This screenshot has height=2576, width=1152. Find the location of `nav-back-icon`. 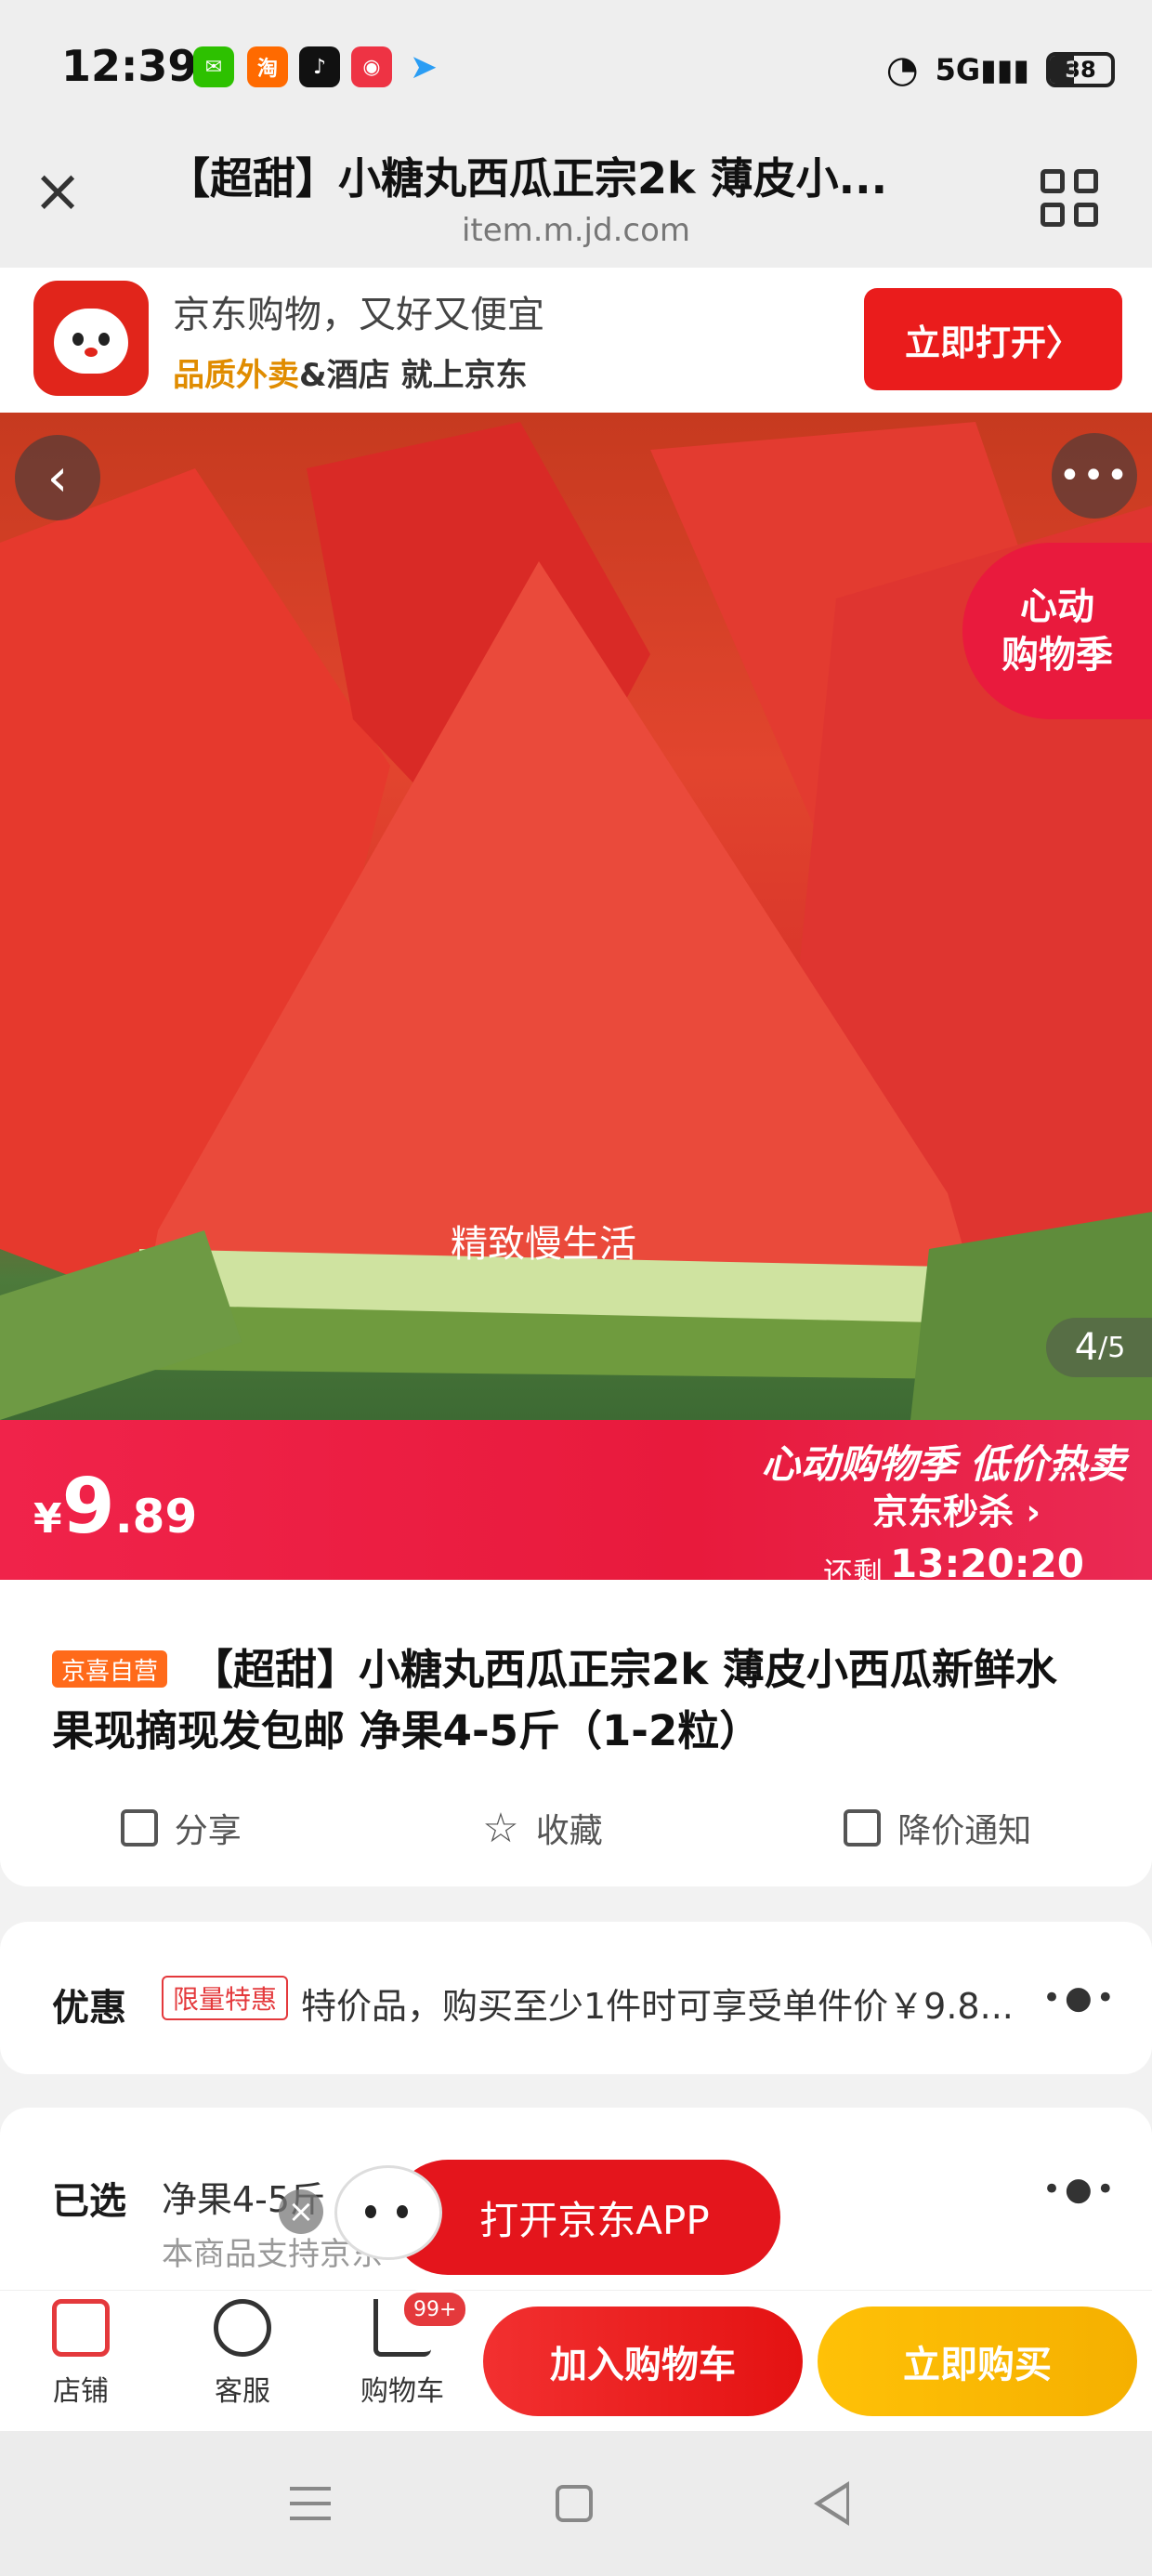

nav-back-icon is located at coordinates (831, 2503).